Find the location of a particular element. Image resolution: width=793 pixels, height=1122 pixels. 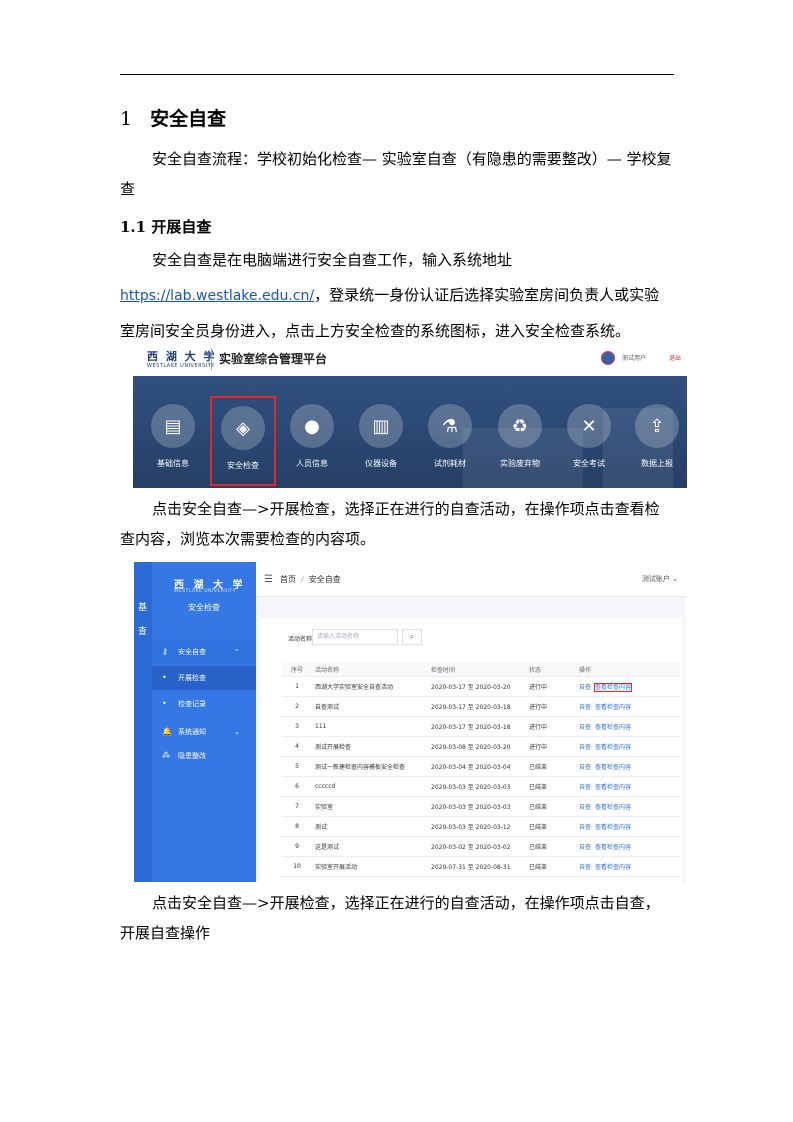

table-cell-no: 4 is located at coordinates (297, 746).